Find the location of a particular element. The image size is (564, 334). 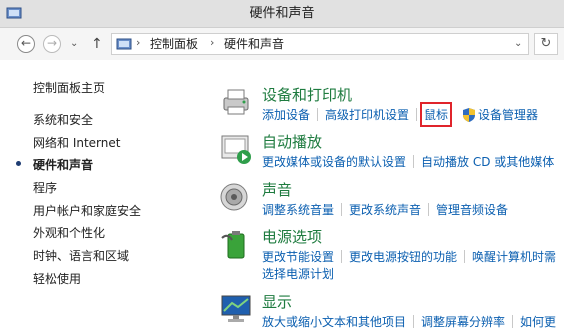

task-mouse: 鼠标 is located at coordinates (436, 114).